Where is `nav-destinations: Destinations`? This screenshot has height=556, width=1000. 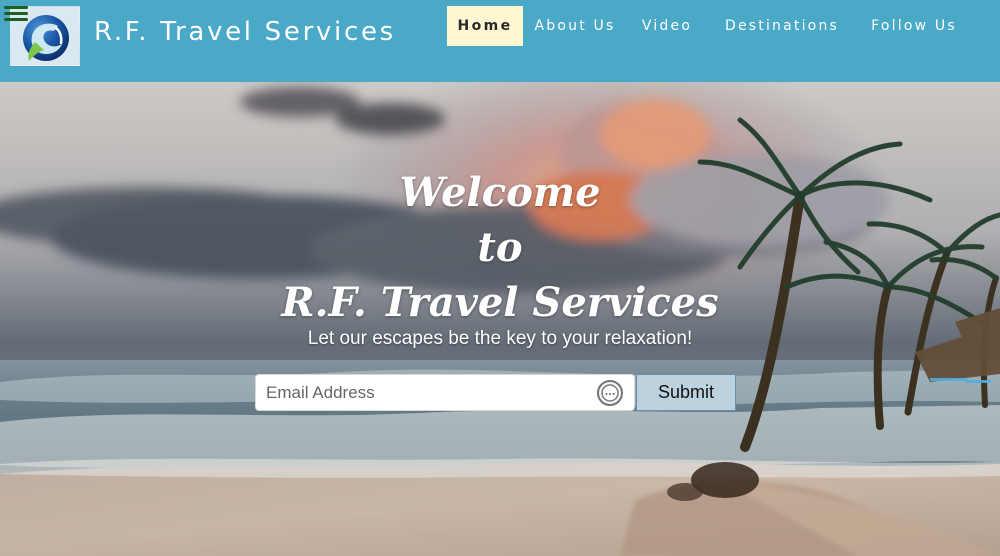
nav-destinations: Destinations is located at coordinates (782, 26).